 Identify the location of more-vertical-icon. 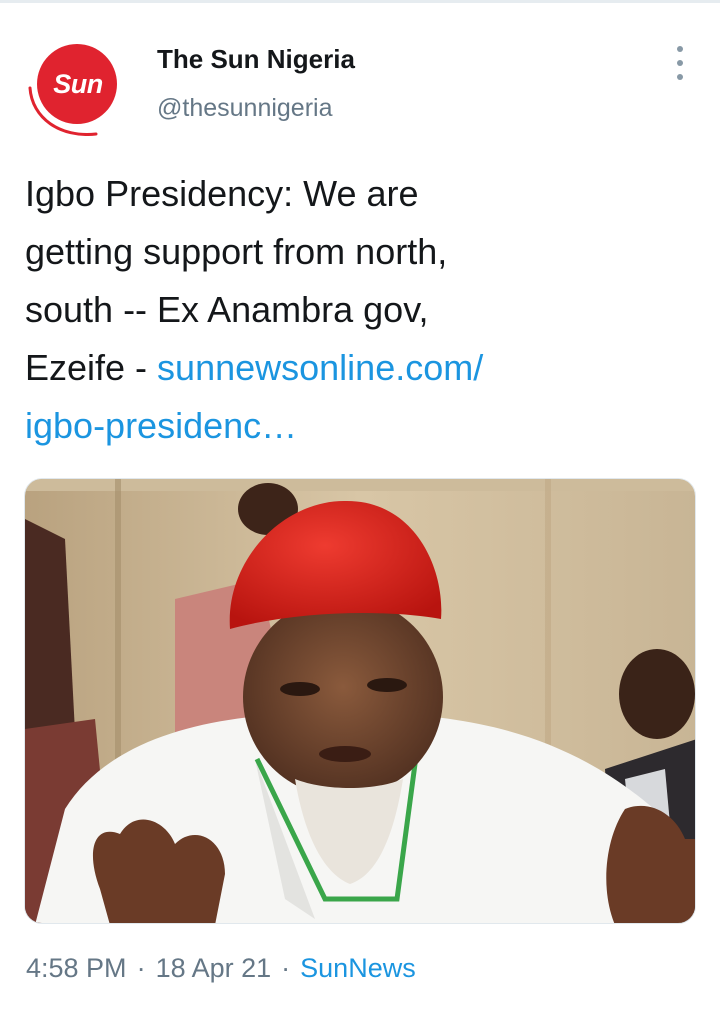
(680, 63).